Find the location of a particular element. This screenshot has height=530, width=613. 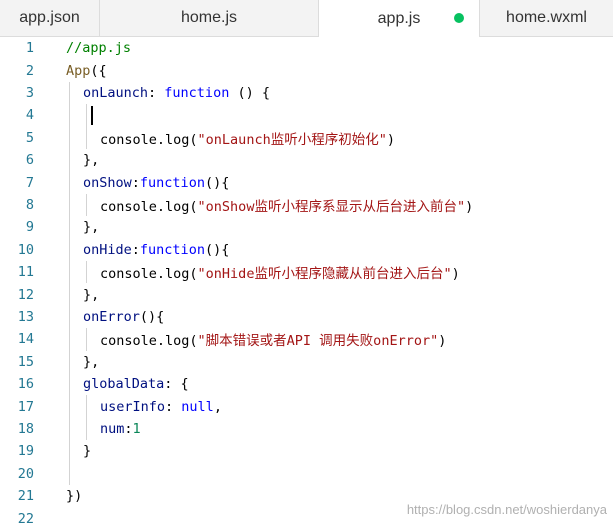

line-number: 6 is located at coordinates (29, 160).